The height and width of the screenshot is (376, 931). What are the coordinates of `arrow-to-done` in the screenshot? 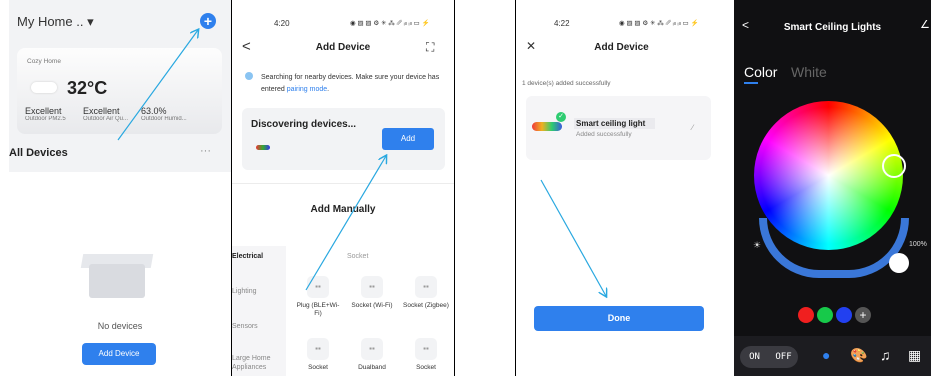 It's located at (573, 237).